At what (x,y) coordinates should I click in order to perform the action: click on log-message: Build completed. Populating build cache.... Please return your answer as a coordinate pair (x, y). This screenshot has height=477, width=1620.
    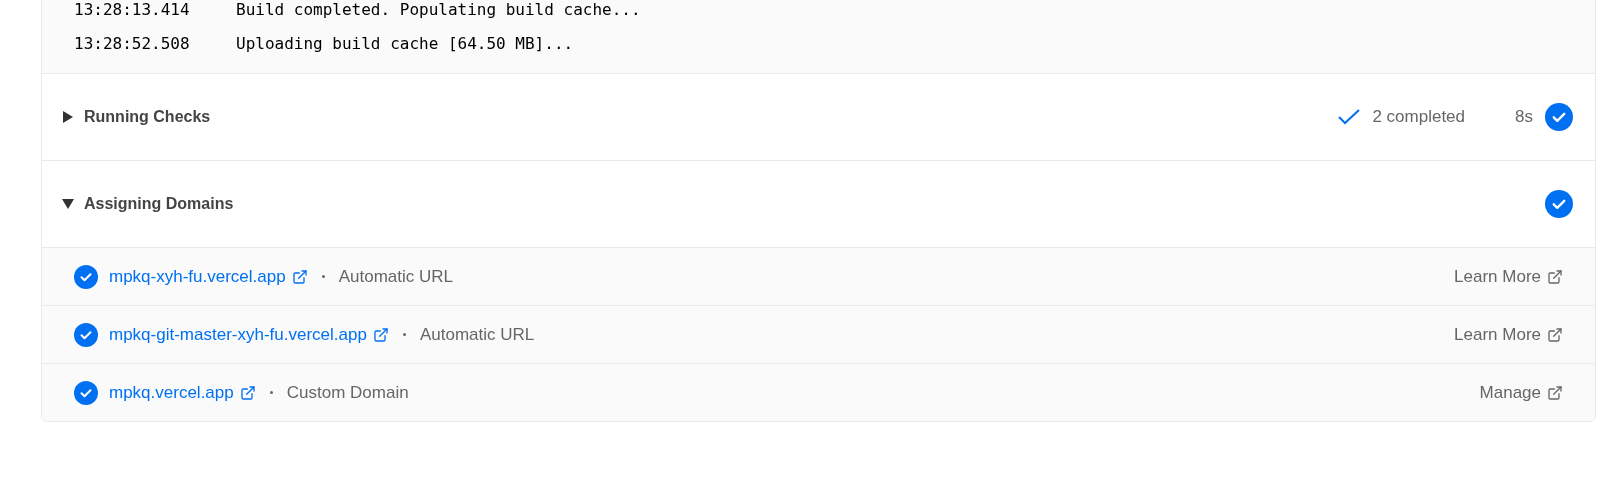
    Looking at the image, I should click on (438, 10).